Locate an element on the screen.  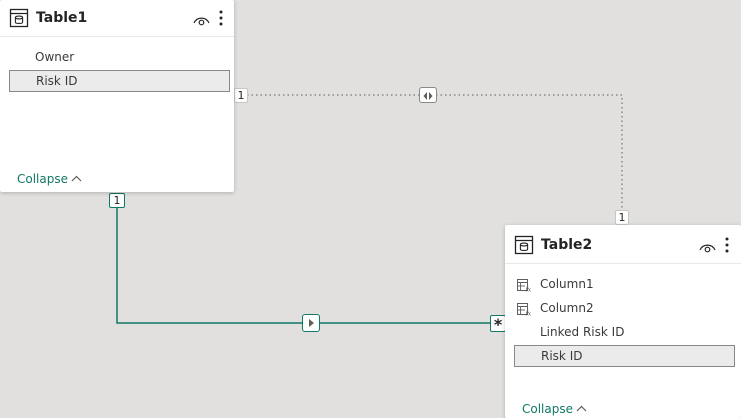
table2-collapse-button: Collapse is located at coordinates (554, 408).